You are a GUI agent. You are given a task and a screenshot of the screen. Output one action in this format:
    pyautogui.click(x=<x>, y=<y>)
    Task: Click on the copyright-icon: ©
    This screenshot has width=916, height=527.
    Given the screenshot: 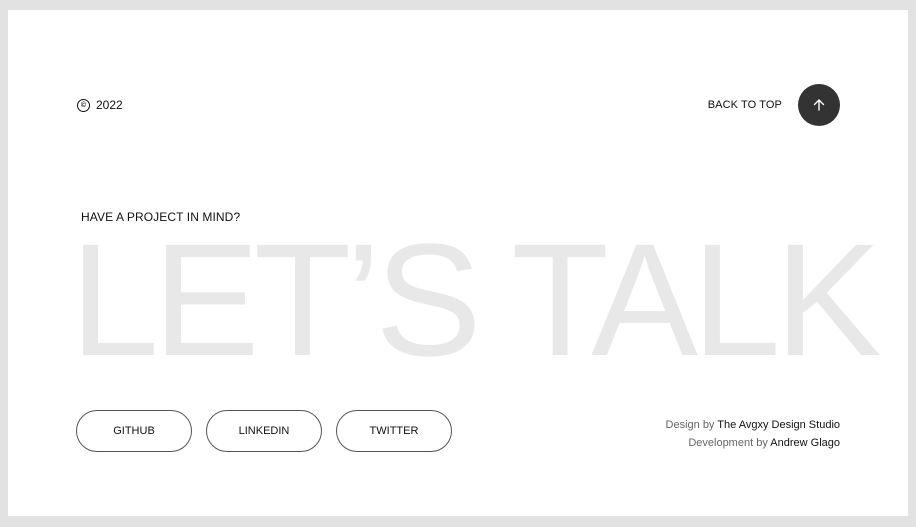 What is the action you would take?
    pyautogui.click(x=83, y=105)
    